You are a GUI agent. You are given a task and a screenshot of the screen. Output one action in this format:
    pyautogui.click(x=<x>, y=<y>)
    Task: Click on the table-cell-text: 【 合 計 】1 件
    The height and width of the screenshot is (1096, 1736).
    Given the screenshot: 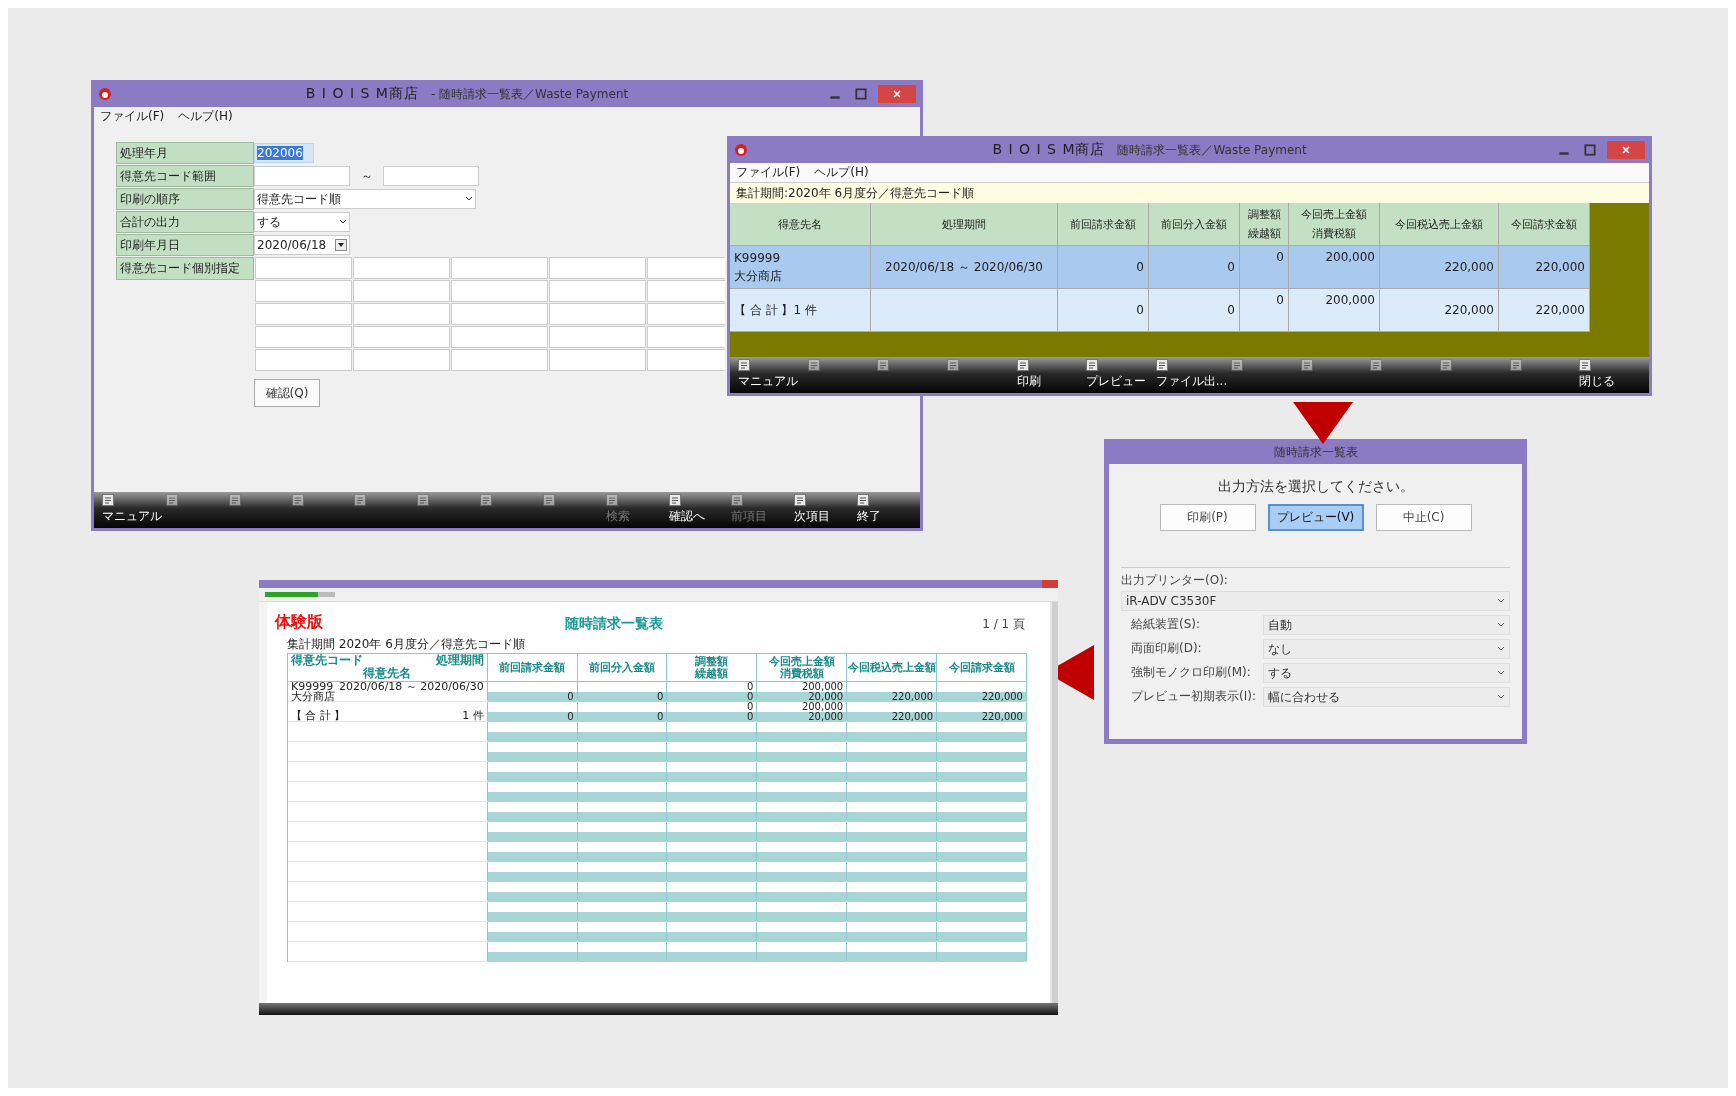 What is the action you would take?
    pyautogui.click(x=775, y=310)
    